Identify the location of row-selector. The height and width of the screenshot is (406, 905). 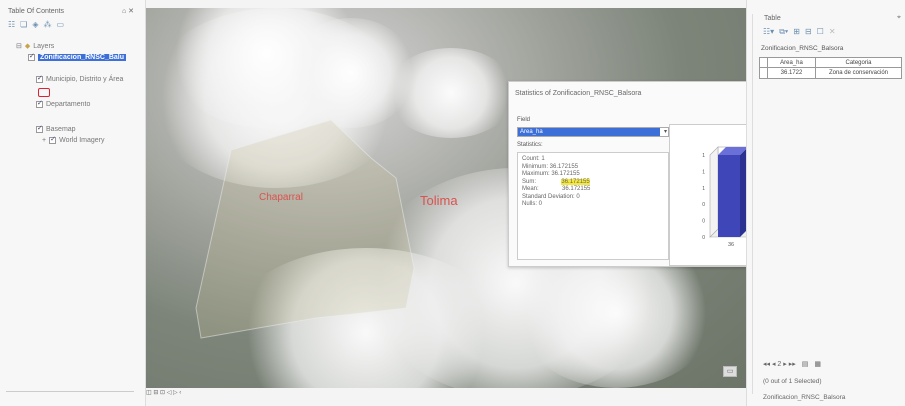
(764, 73).